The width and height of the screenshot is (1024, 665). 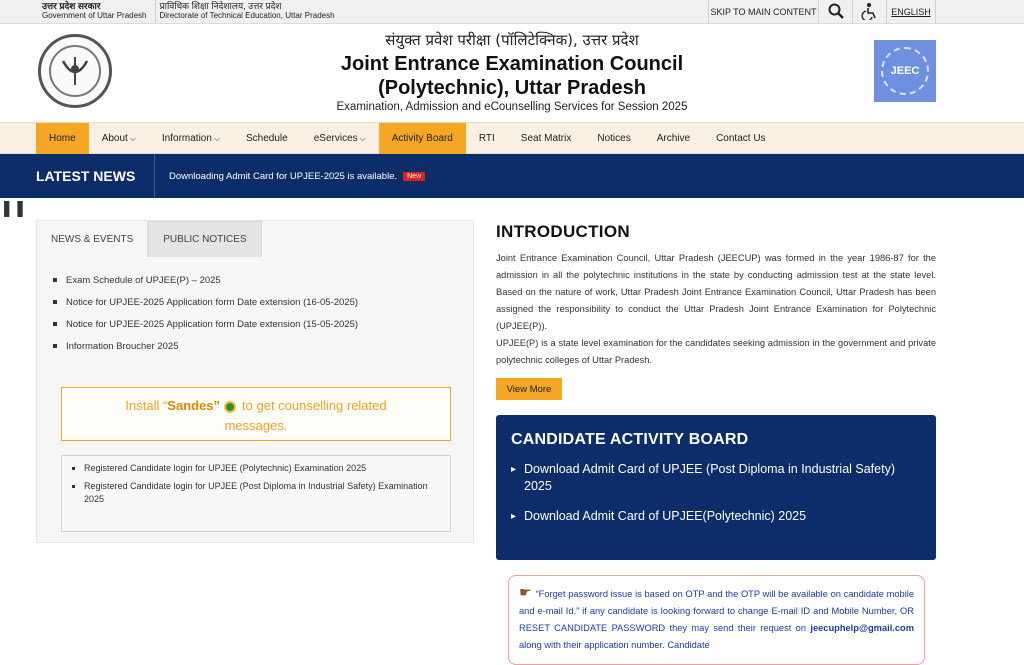 What do you see at coordinates (256, 425) in the screenshot?
I see `sandes-text-2: messages.` at bounding box center [256, 425].